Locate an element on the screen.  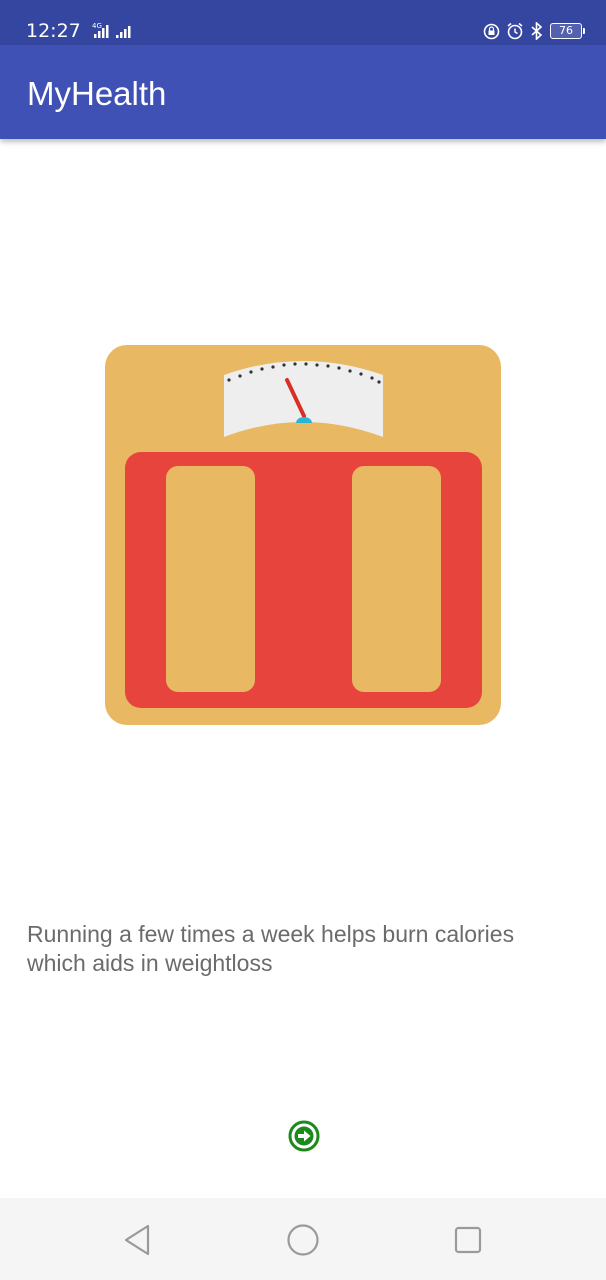
app-title: MyHealth is located at coordinates (97, 93).